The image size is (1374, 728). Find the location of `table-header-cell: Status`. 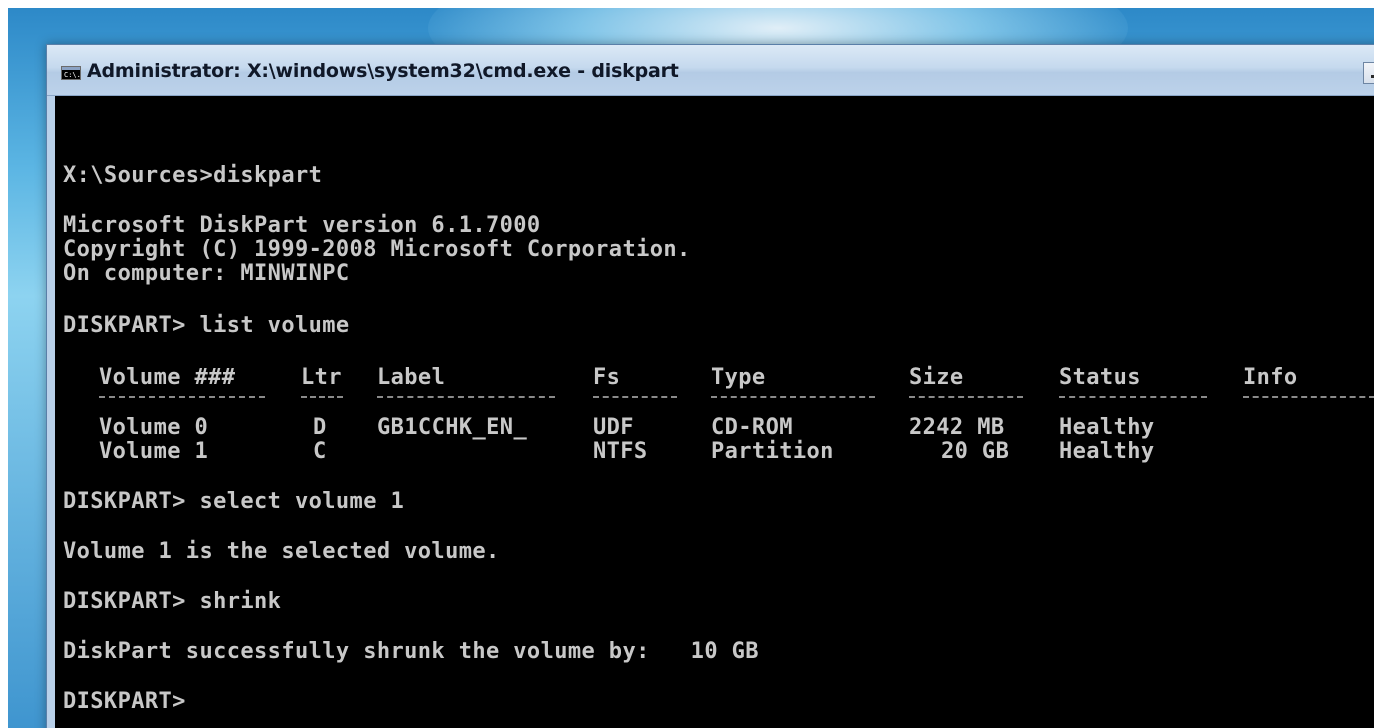

table-header-cell: Status is located at coordinates (1100, 377).